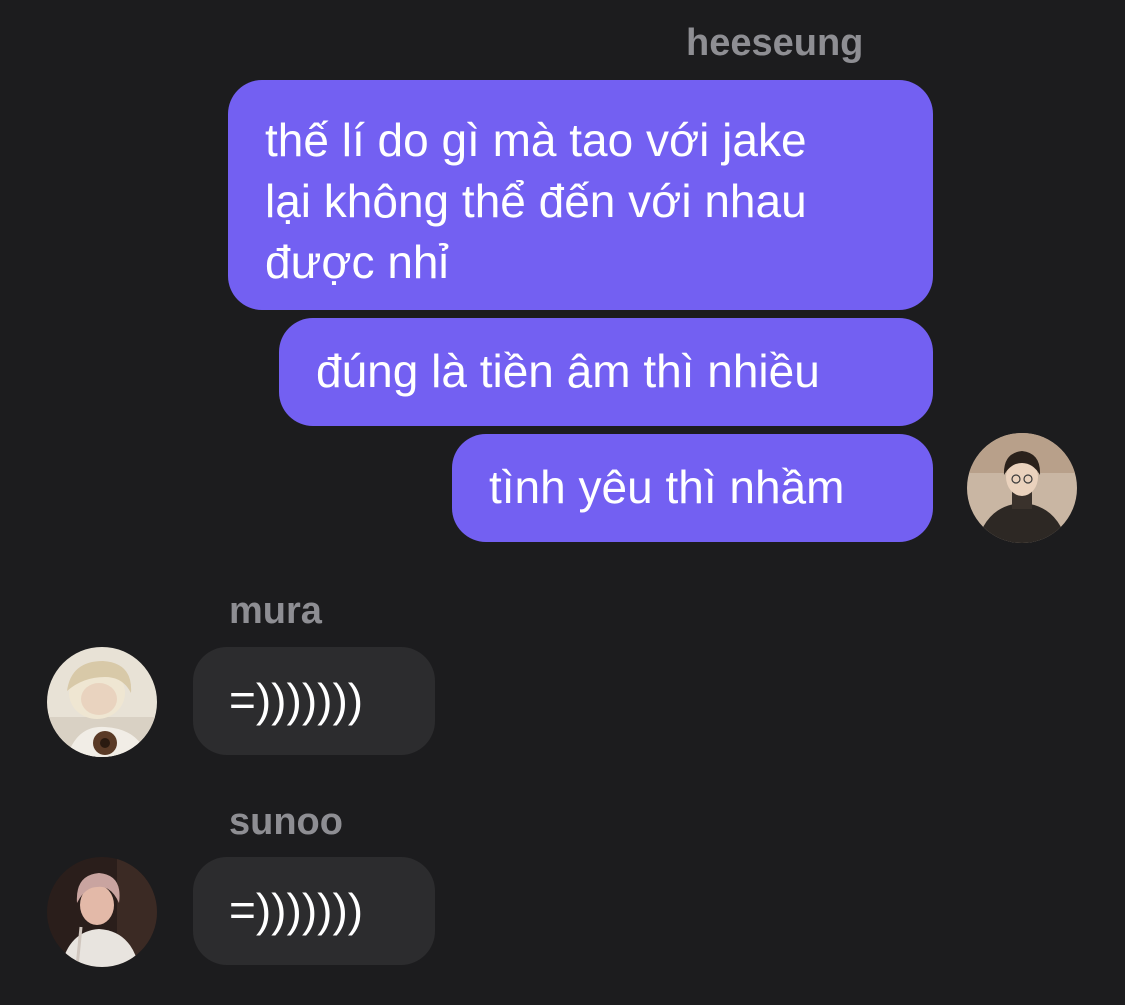 This screenshot has width=1125, height=1005. What do you see at coordinates (357, 262) in the screenshot?
I see `message-text-line: được nhỉ` at bounding box center [357, 262].